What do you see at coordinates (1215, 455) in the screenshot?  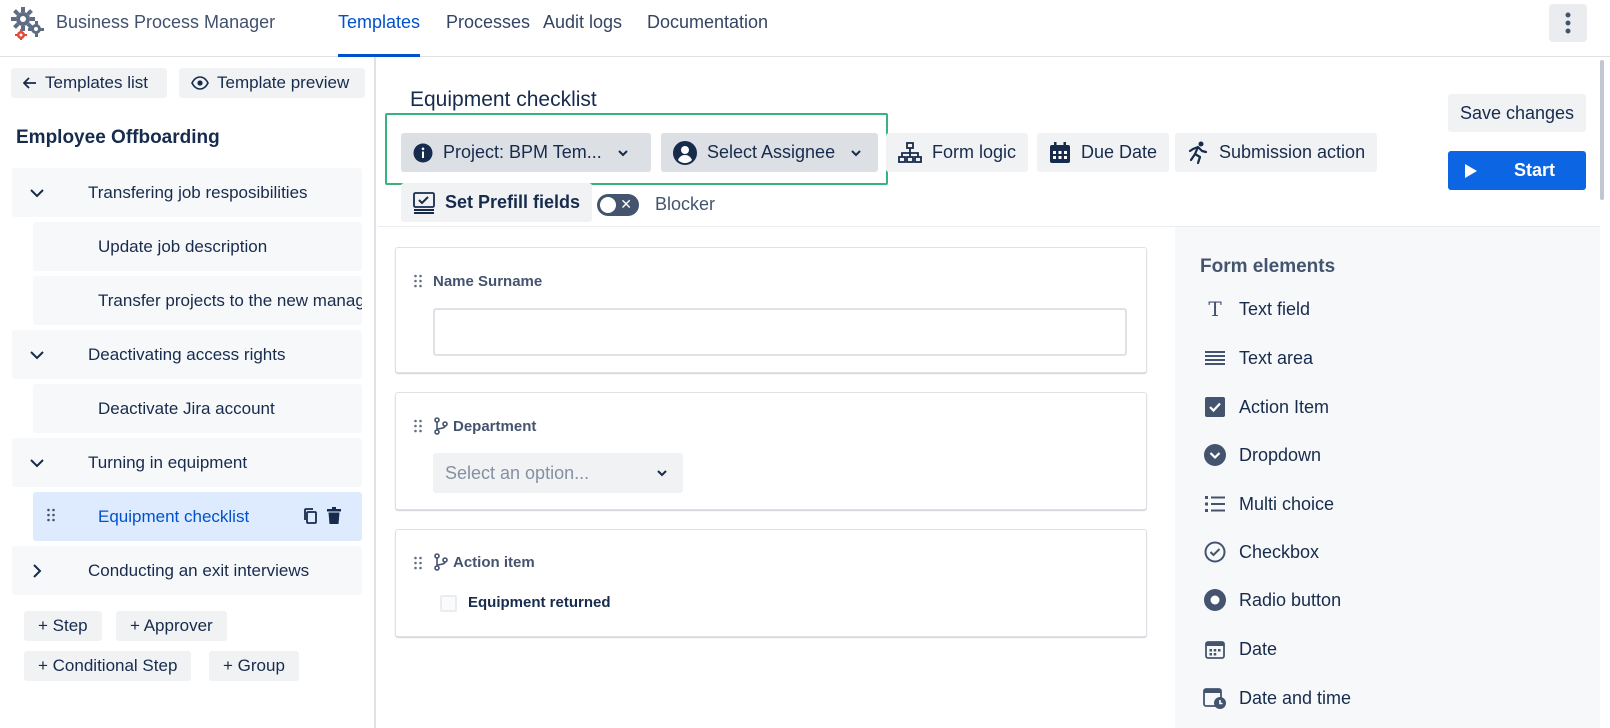 I see `dropdown-circle-icon` at bounding box center [1215, 455].